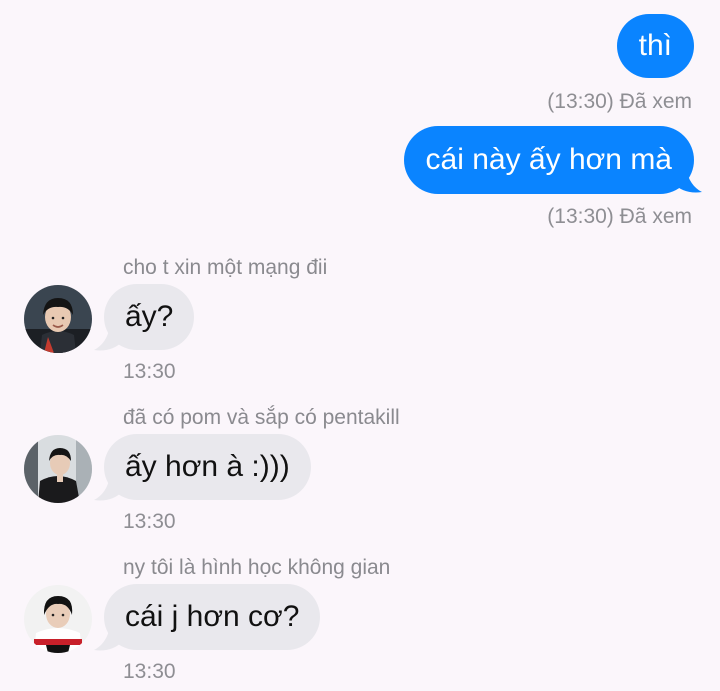 Image resolution: width=720 pixels, height=691 pixels. Describe the element at coordinates (548, 160) in the screenshot. I see `outgoing-bubble: cái này ấy hơn mà` at that location.